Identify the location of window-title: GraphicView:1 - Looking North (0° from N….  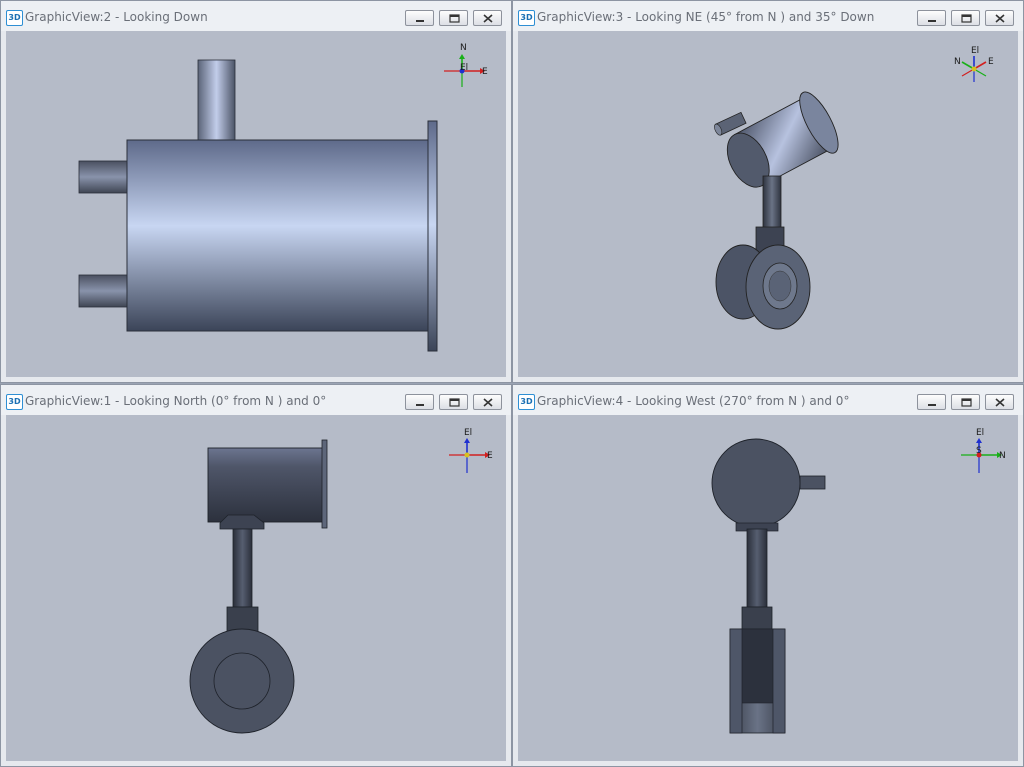
(176, 401).